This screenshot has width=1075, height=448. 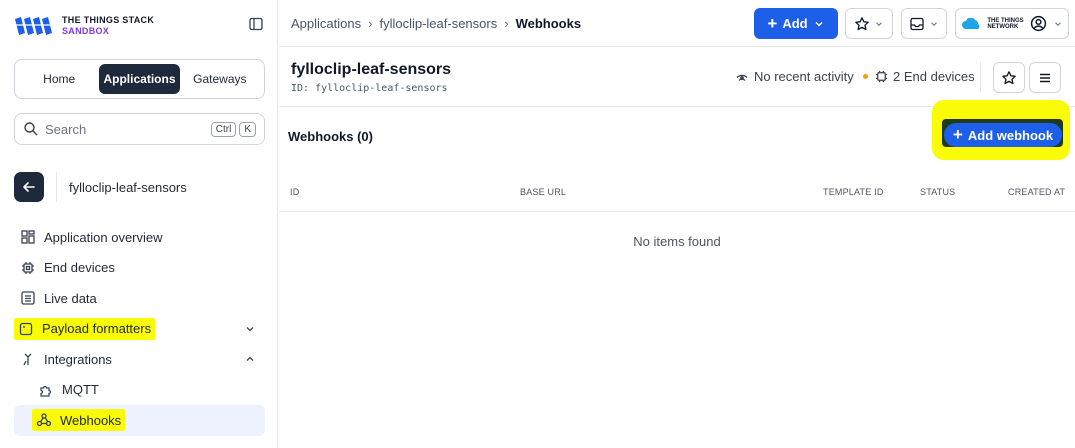 I want to click on sidebar-item-application-overview: Application overview, so click(x=139, y=237).